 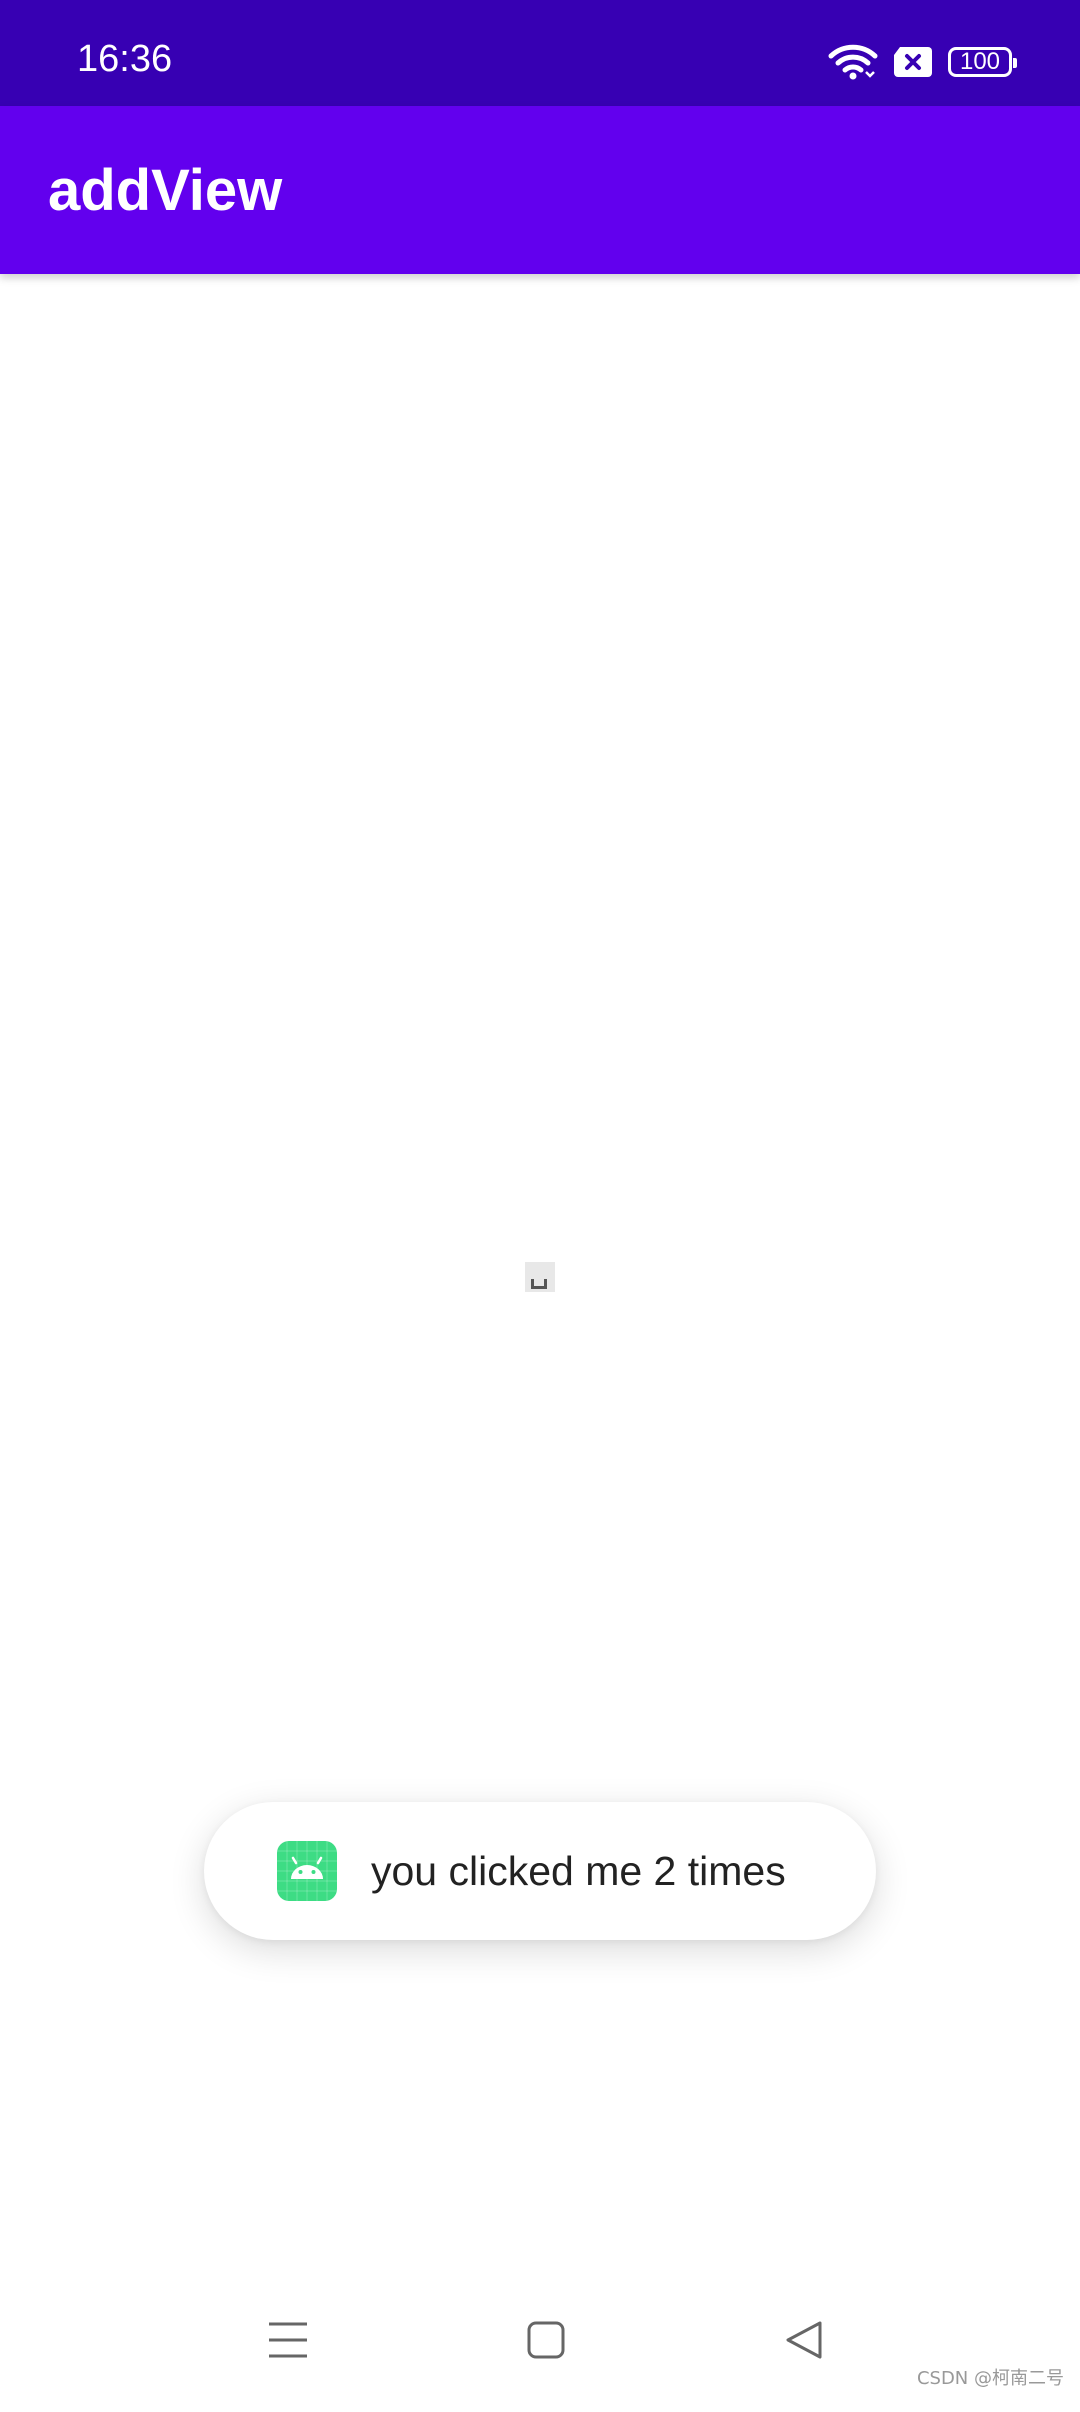 What do you see at coordinates (125, 59) in the screenshot?
I see `status-time: 16:36` at bounding box center [125, 59].